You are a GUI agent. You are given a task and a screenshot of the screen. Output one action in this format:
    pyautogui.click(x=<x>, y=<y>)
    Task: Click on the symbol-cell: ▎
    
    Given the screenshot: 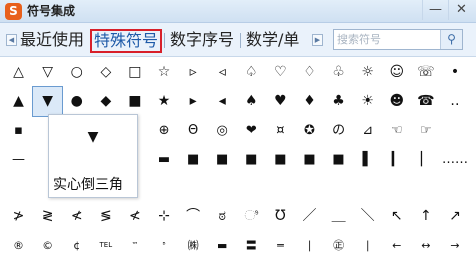 What is the action you would take?
    pyautogui.click(x=396, y=159)
    